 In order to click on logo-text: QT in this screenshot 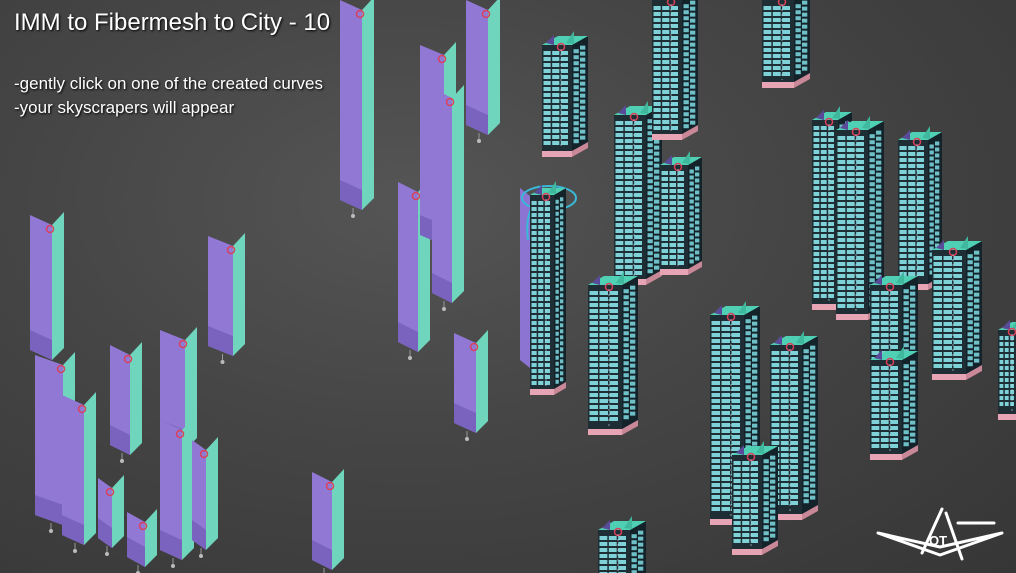, I will do `click(938, 540)`.